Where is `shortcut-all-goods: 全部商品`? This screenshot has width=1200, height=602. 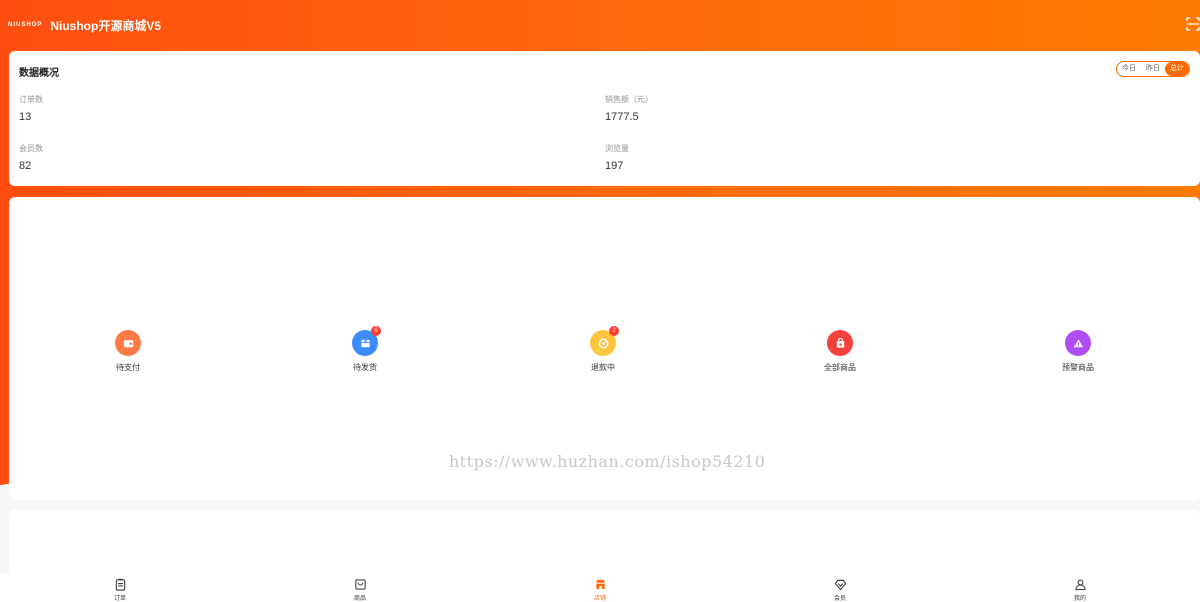 shortcut-all-goods: 全部商品 is located at coordinates (840, 351).